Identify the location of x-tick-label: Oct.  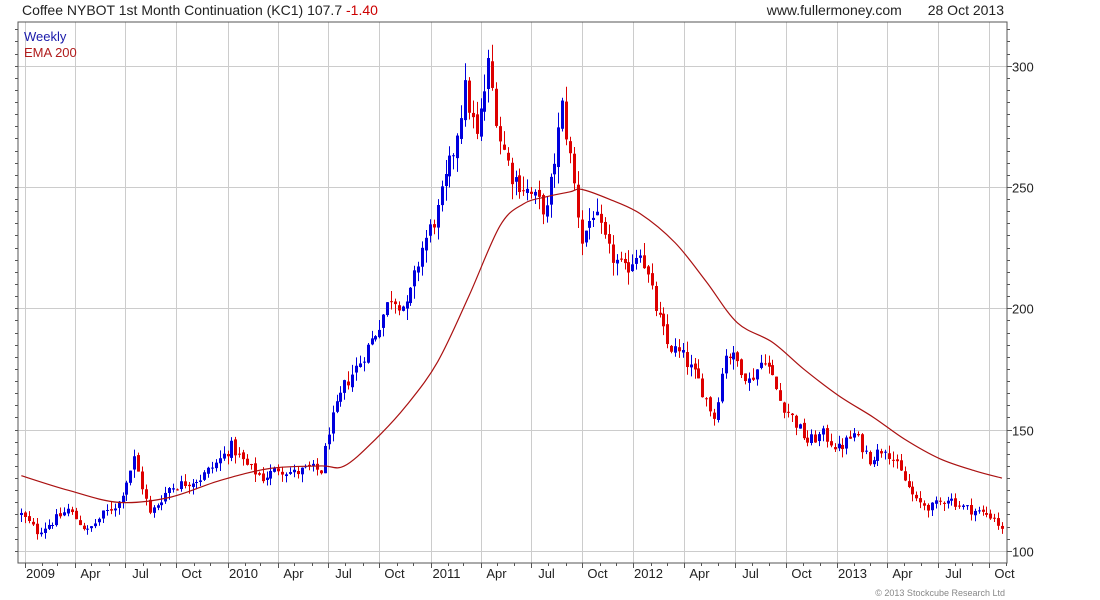
(1004, 573).